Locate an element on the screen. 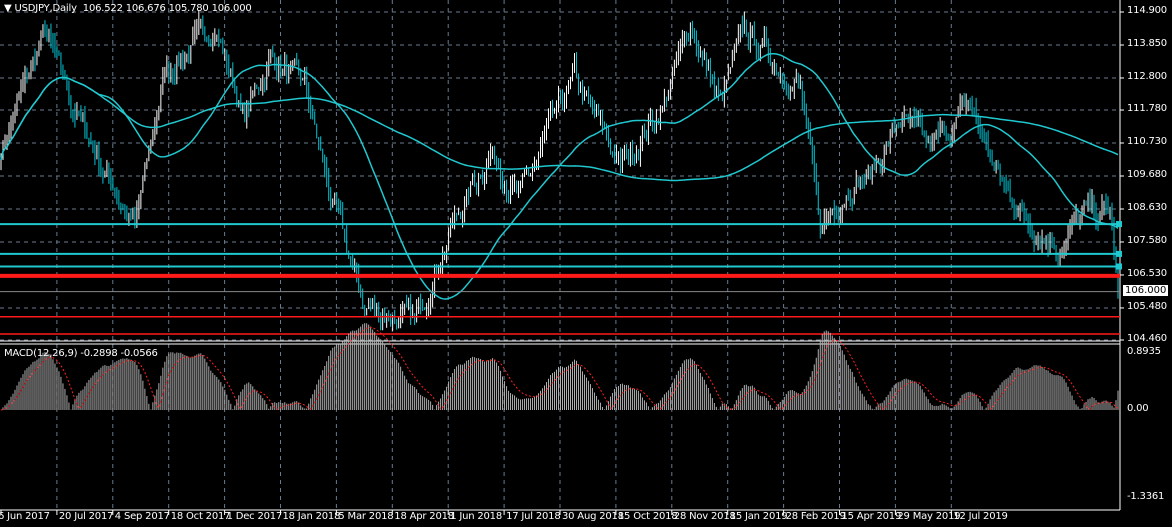  price-axis-label: 106.530 is located at coordinates (1147, 273).